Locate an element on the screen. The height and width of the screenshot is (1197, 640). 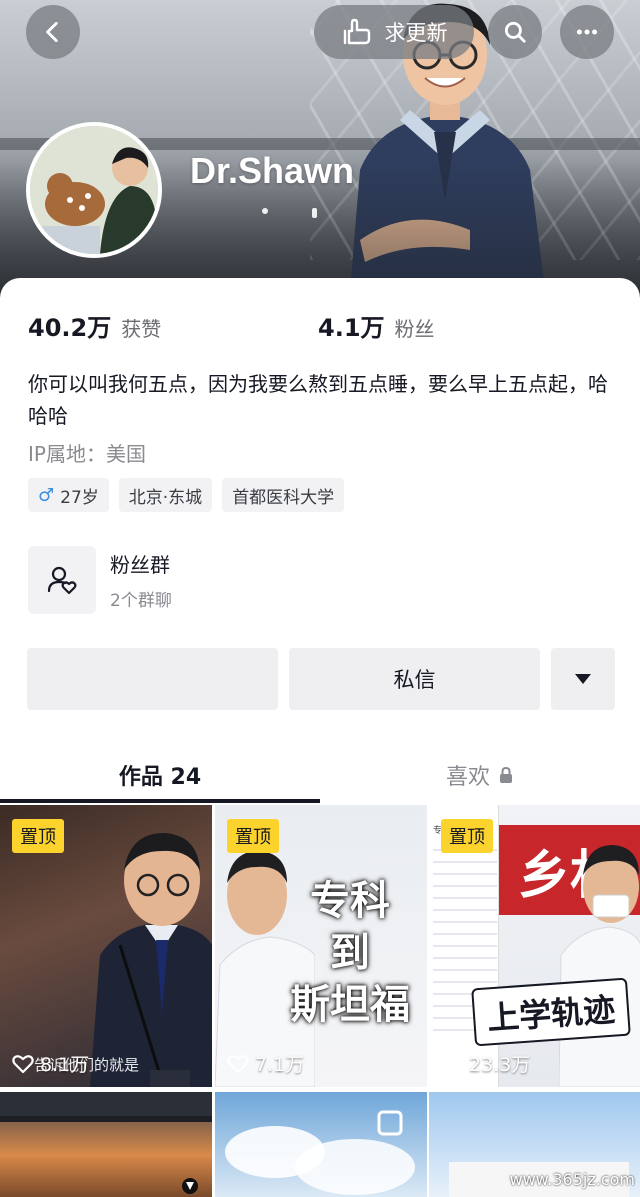
sunset-scene is located at coordinates (106, 1143).